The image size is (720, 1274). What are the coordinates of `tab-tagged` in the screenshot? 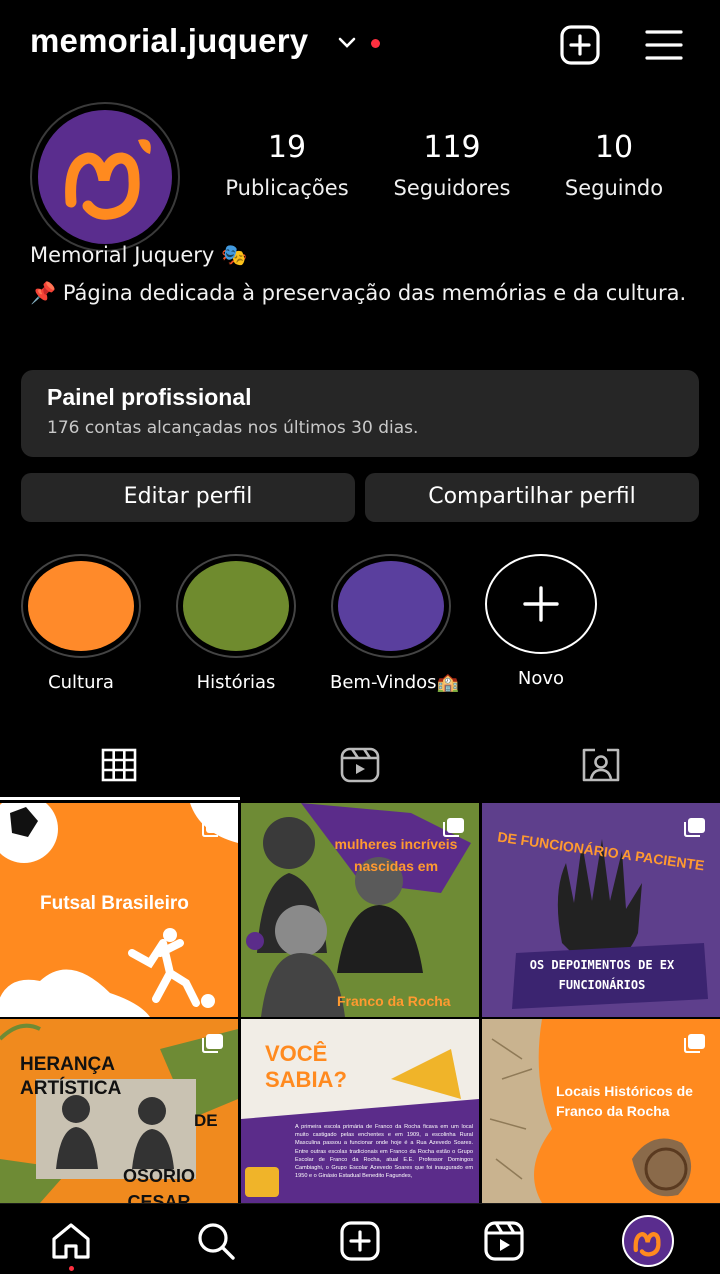 It's located at (600, 769).